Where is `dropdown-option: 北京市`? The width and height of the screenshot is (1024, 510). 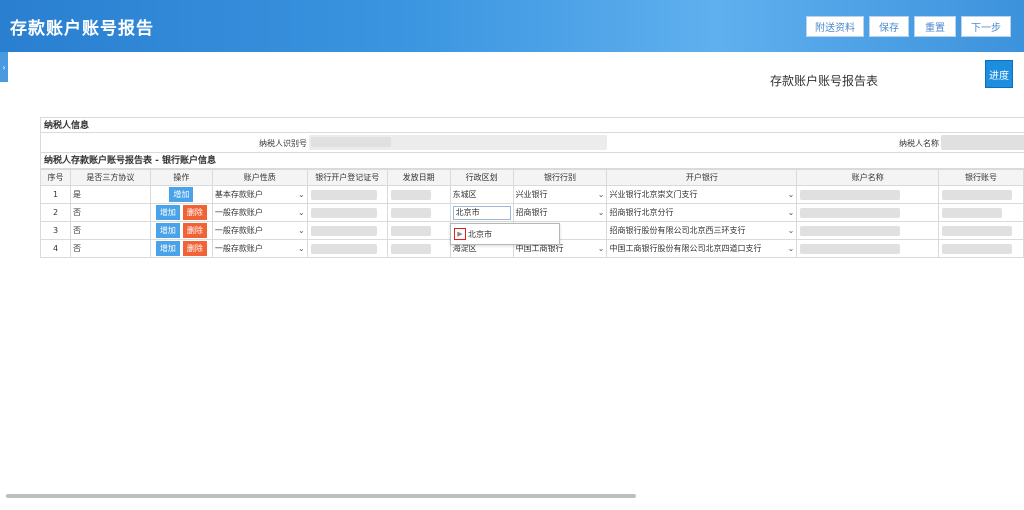 dropdown-option: 北京市 is located at coordinates (480, 234).